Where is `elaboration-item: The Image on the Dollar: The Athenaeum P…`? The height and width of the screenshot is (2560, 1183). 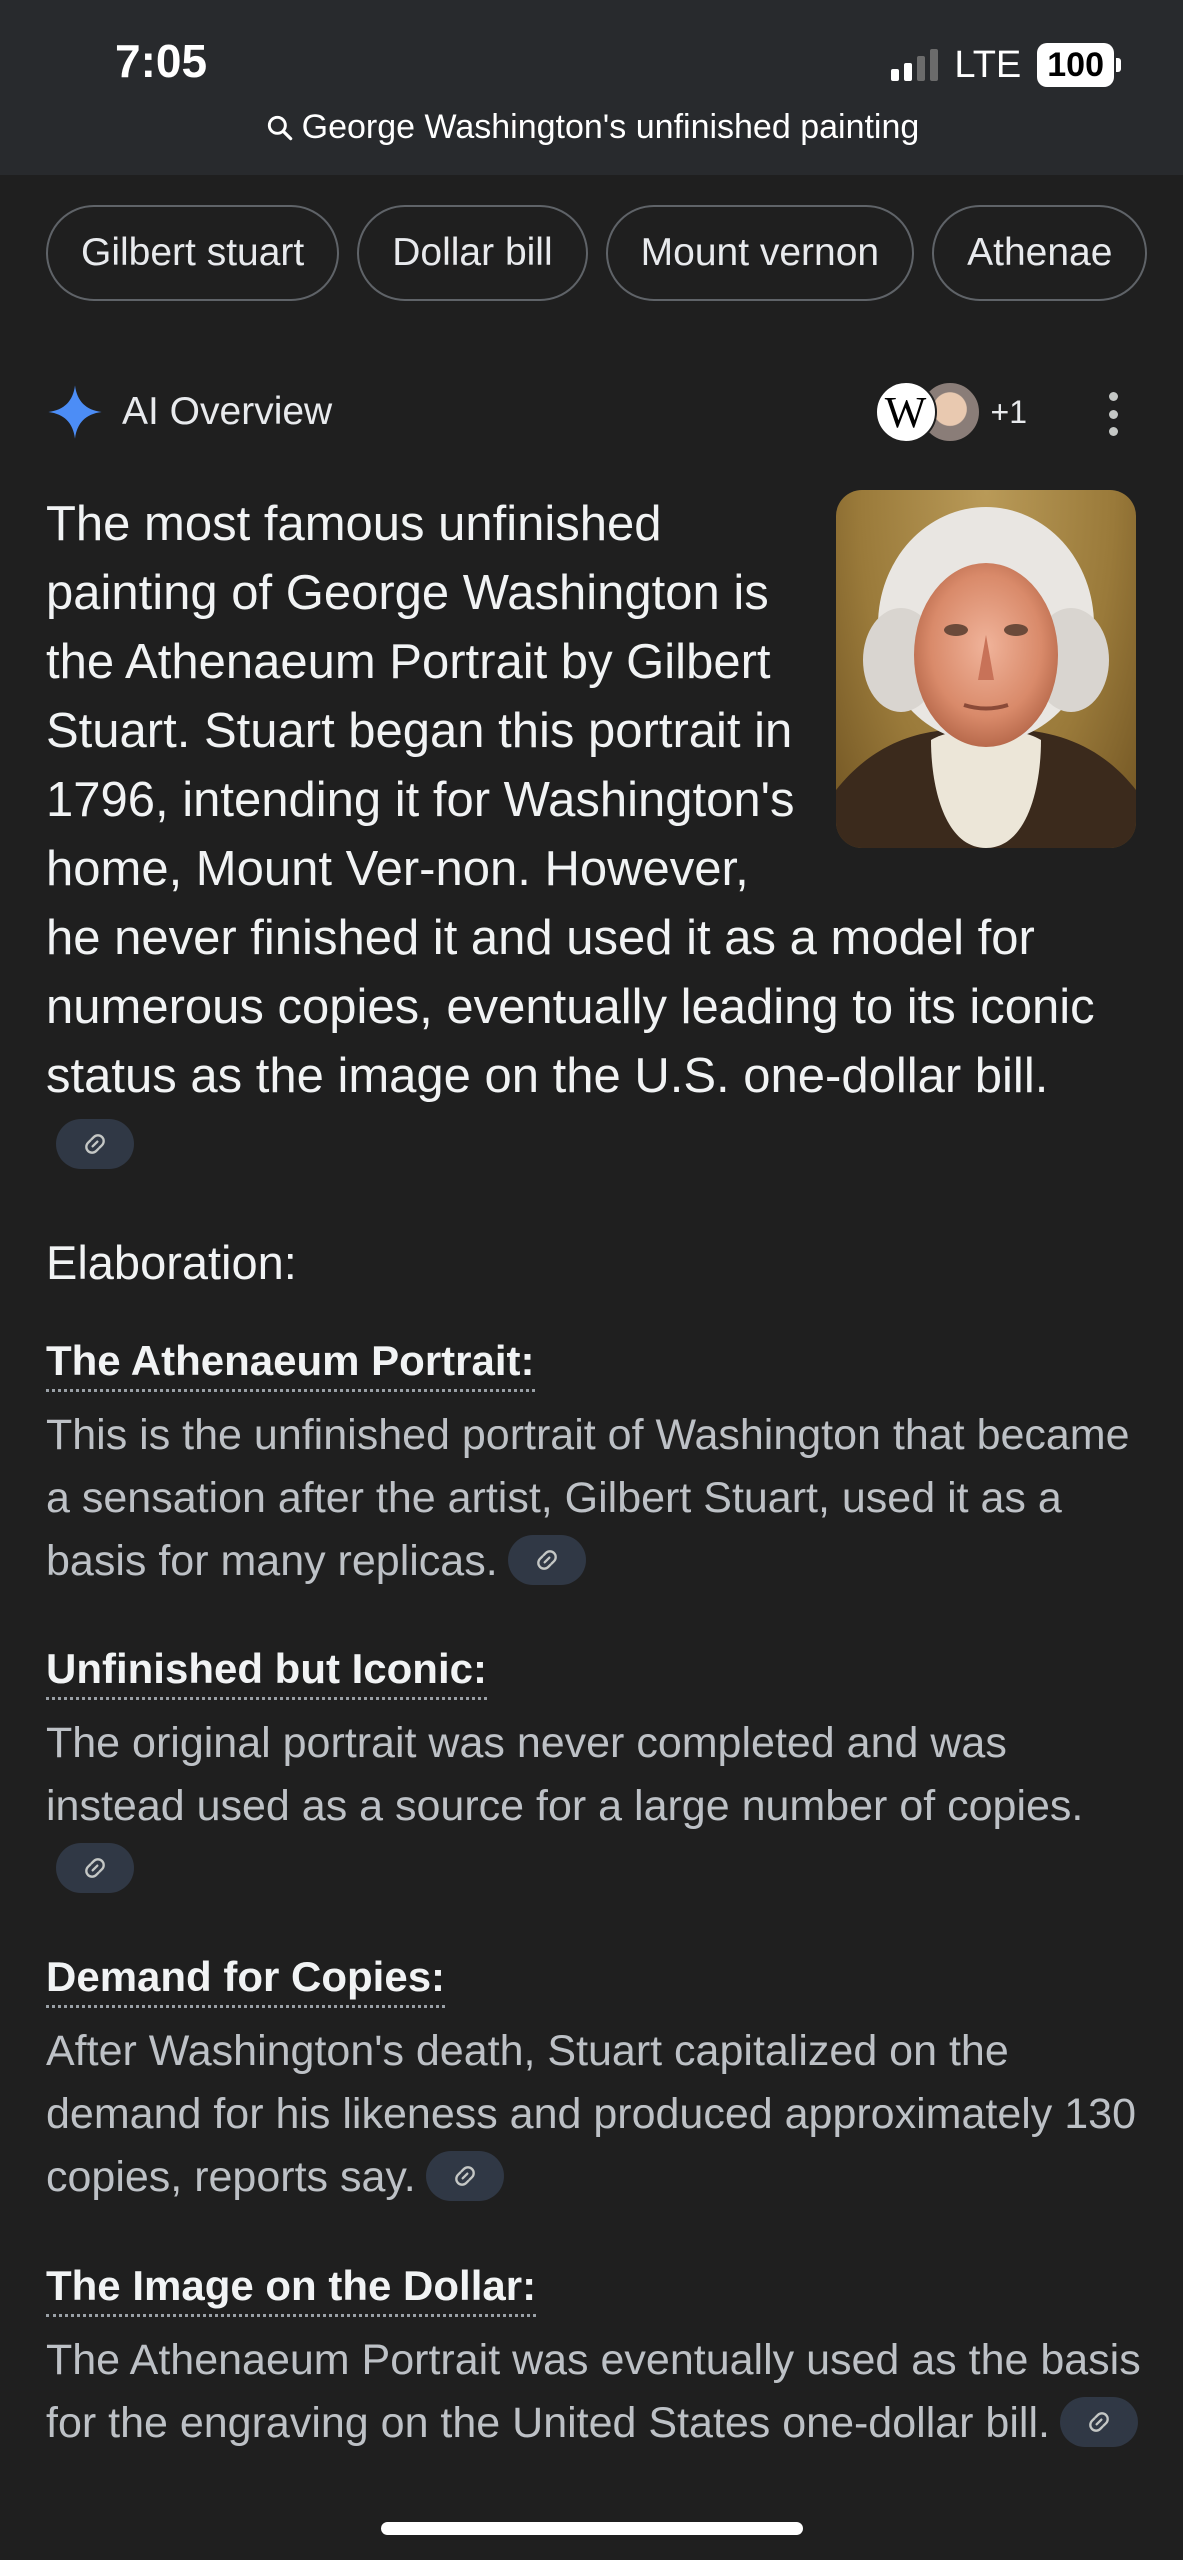 elaboration-item: The Image on the Dollar: The Athenaeum P… is located at coordinates (596, 2357).